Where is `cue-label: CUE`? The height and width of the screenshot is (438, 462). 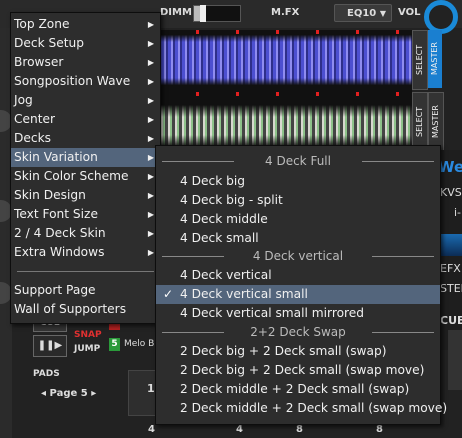
cue-label: CUE is located at coordinates (451, 320).